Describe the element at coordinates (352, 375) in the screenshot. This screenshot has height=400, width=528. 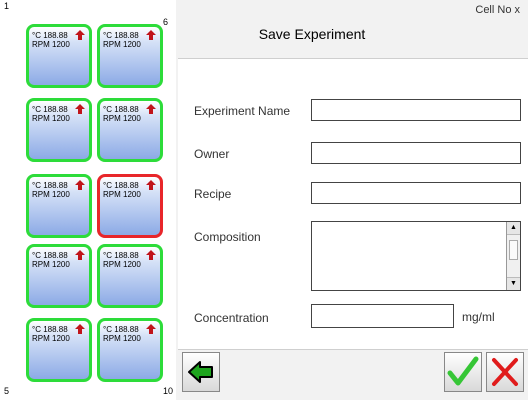
I see `action-bar` at that location.